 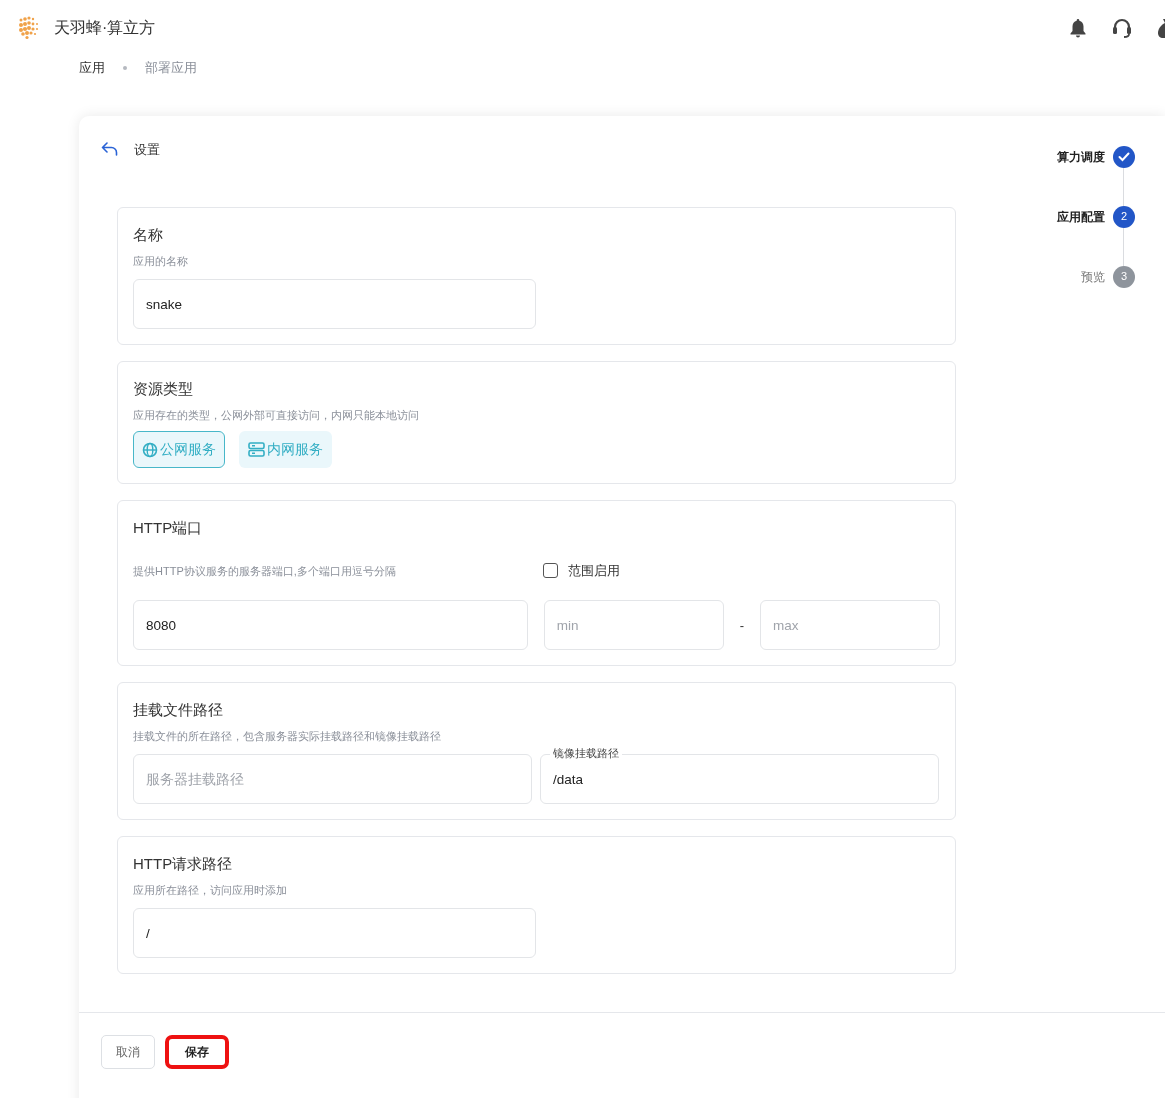 I want to click on back-icon, so click(x=109, y=149).